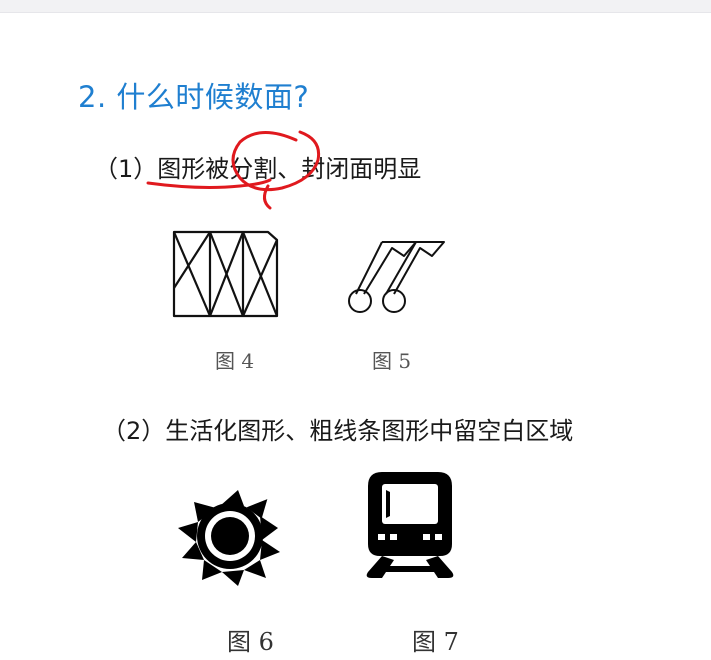 The height and width of the screenshot is (660, 711). I want to click on top-toolbar, so click(355, 6).